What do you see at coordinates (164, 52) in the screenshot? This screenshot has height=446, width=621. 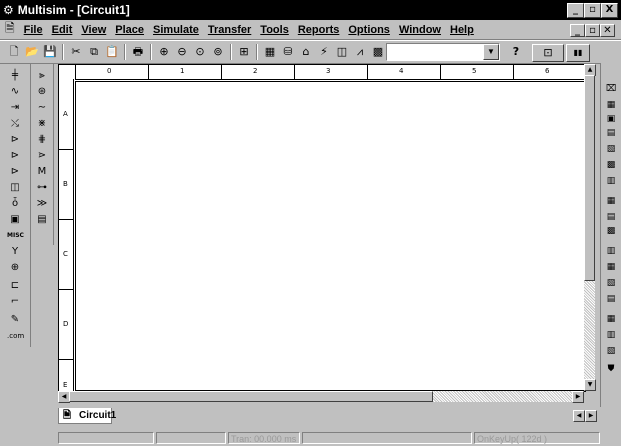 I see `zoom-in-icon: ⊕` at bounding box center [164, 52].